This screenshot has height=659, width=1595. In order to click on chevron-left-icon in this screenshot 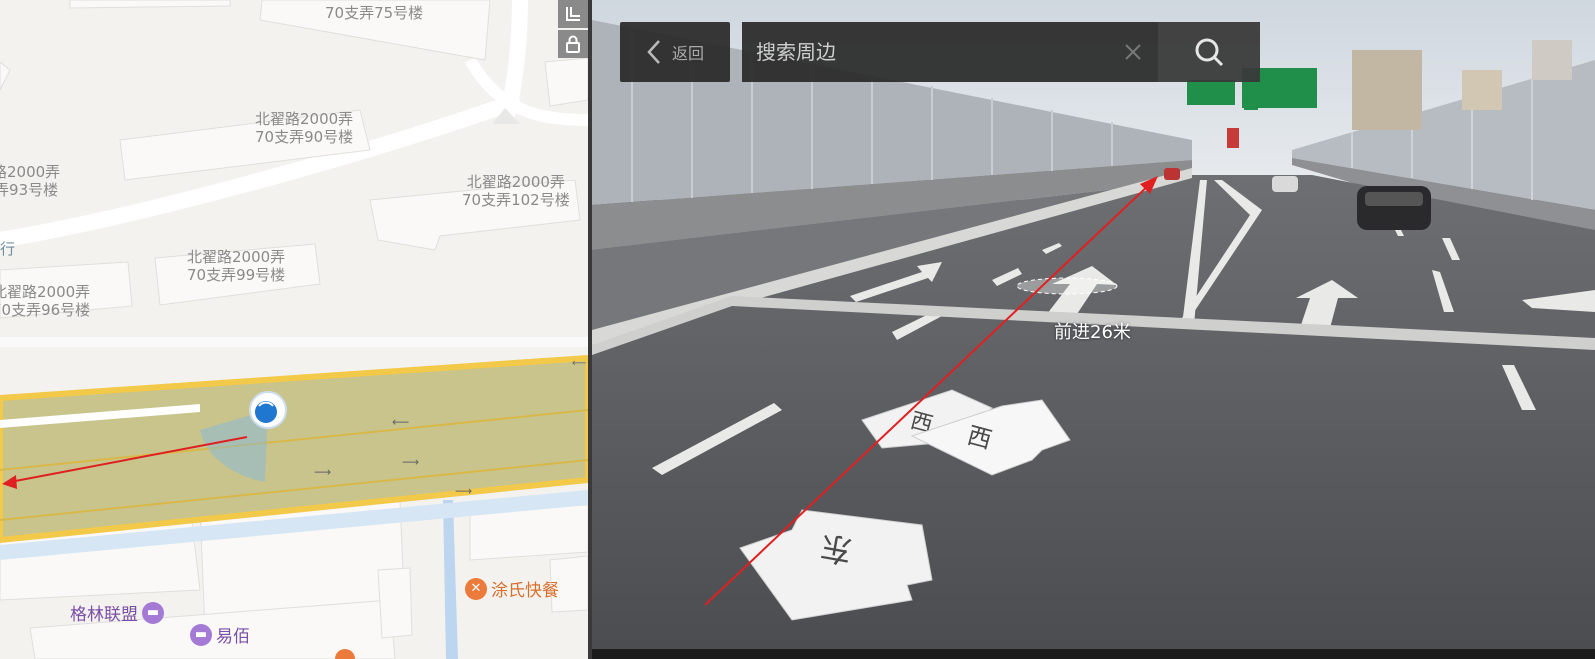, I will do `click(653, 52)`.